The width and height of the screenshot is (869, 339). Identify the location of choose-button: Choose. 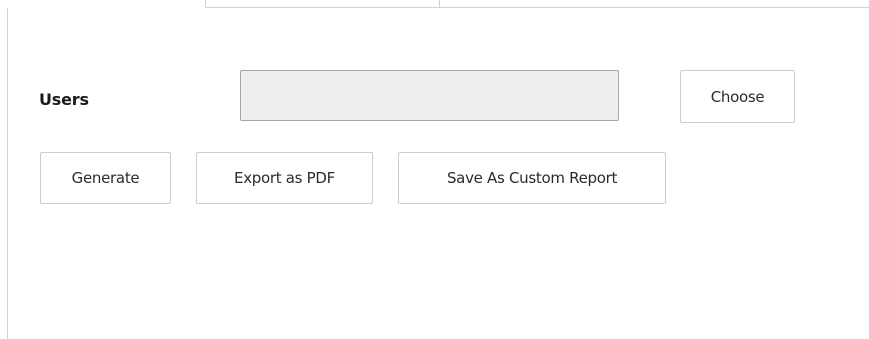
(737, 96).